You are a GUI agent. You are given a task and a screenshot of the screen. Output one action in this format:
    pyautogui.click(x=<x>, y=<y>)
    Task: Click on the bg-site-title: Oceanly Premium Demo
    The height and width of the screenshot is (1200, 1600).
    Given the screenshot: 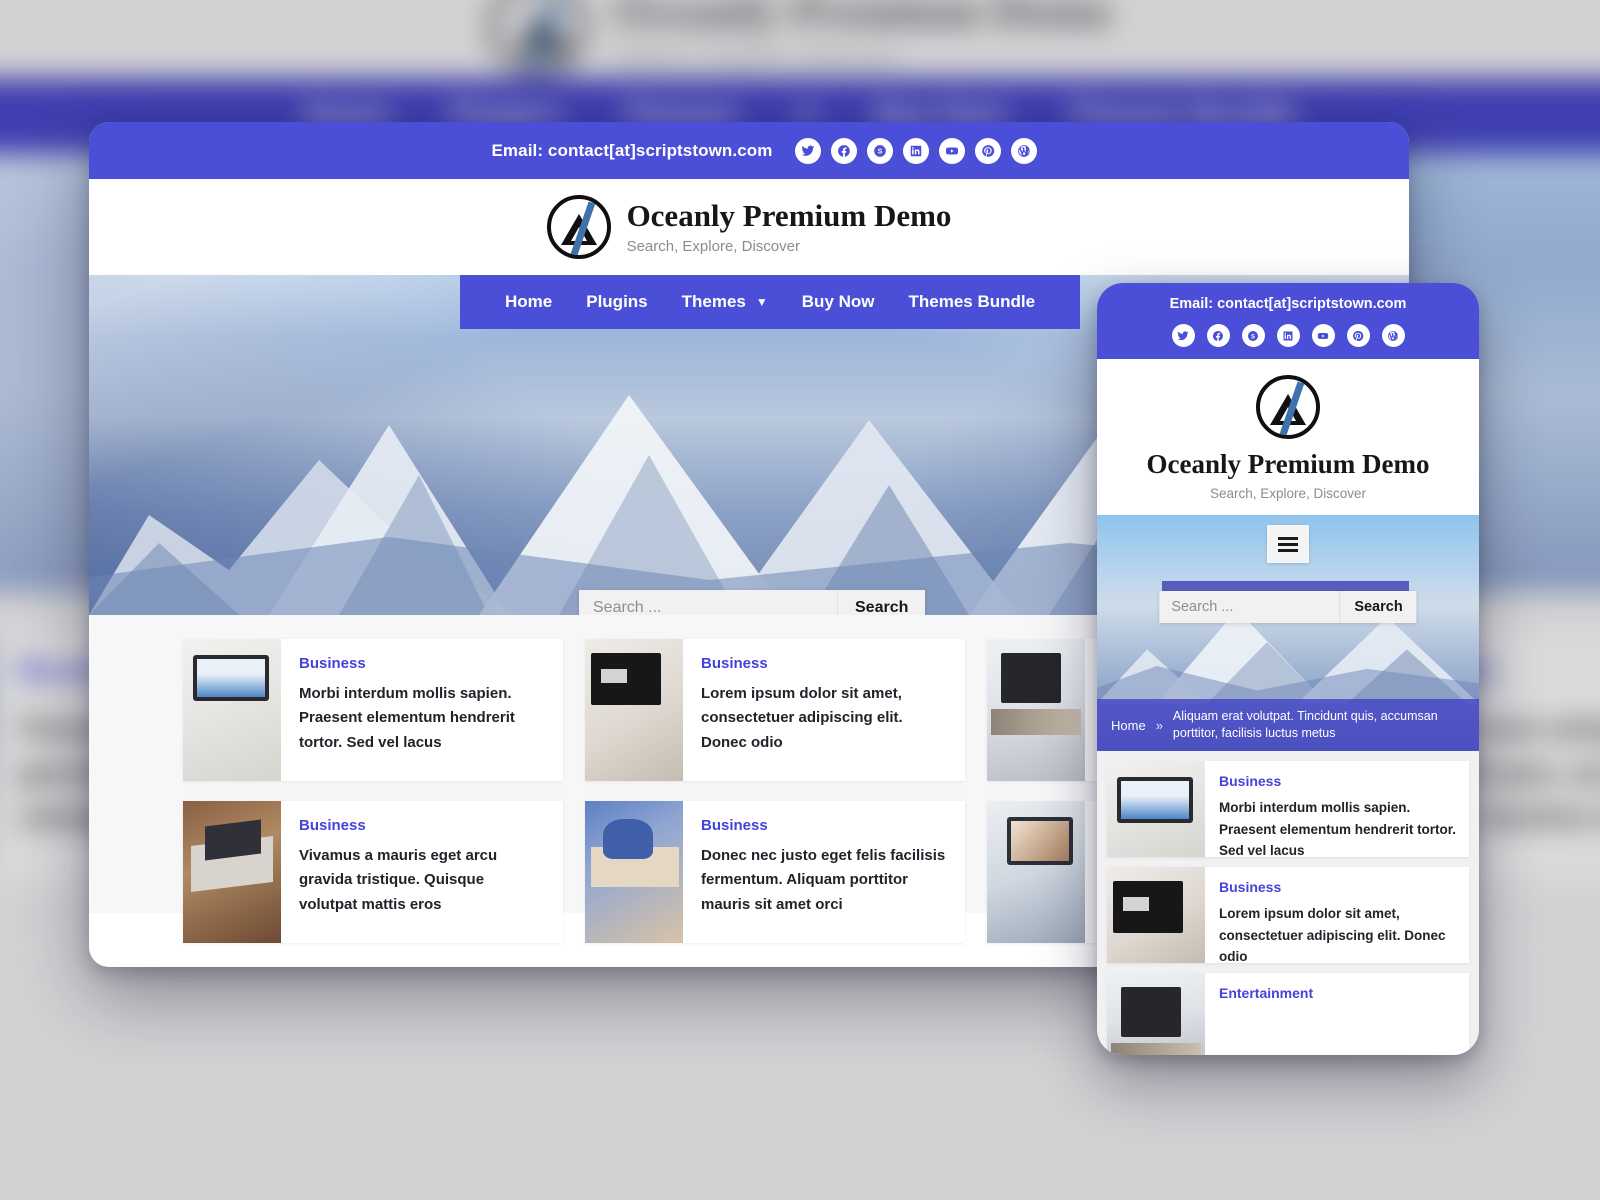 What is the action you would take?
    pyautogui.click(x=862, y=18)
    